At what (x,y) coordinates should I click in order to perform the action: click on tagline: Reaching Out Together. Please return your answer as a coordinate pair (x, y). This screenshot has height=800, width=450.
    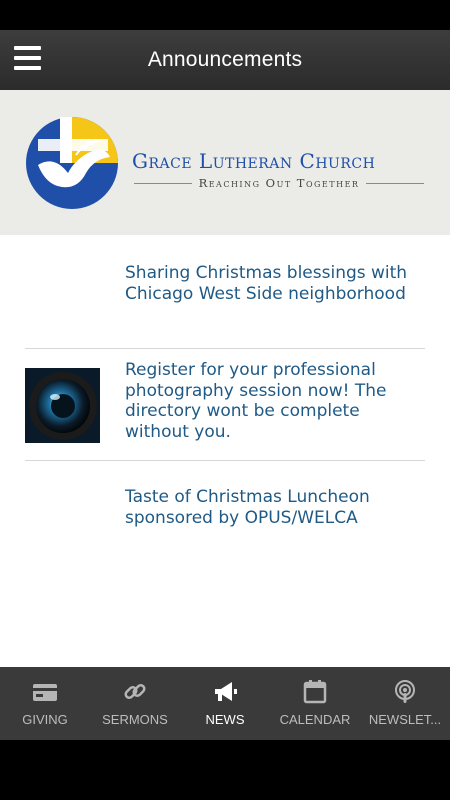
    Looking at the image, I should click on (279, 183).